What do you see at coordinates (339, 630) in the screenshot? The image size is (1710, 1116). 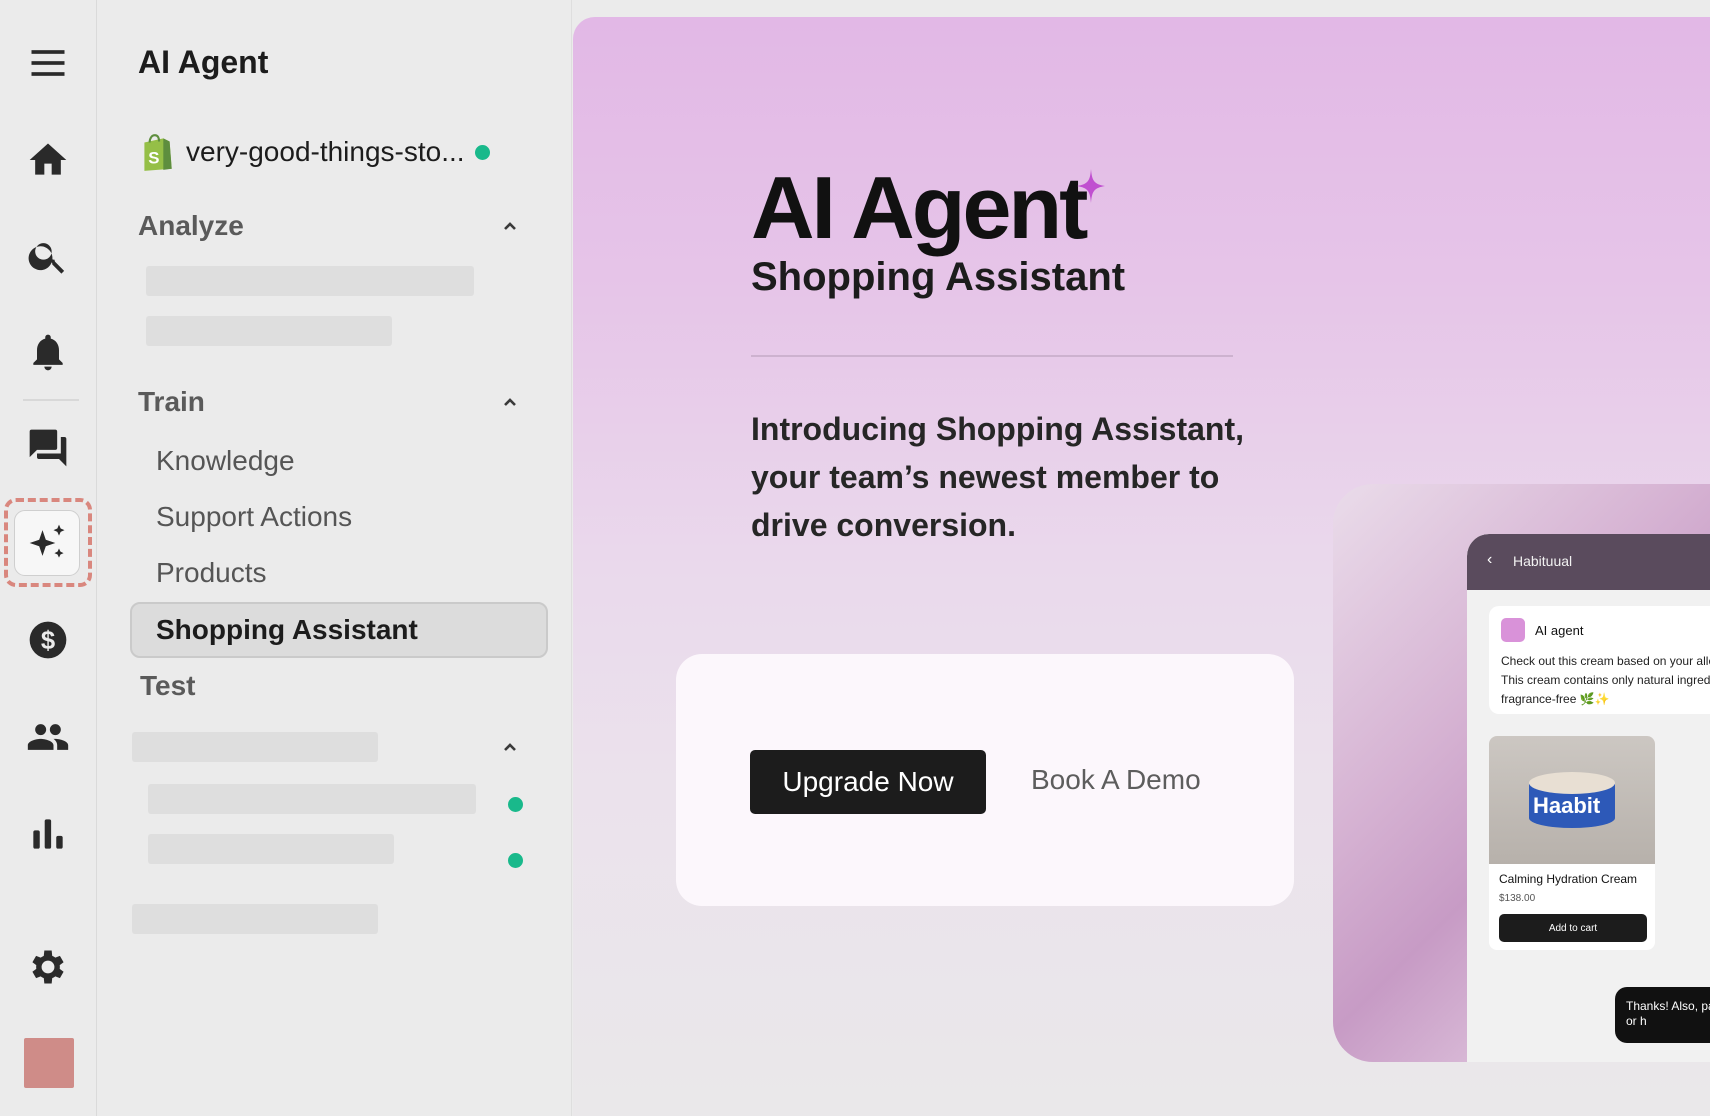 I see `nav-item-shopping-assistant: Shopping Assistant` at bounding box center [339, 630].